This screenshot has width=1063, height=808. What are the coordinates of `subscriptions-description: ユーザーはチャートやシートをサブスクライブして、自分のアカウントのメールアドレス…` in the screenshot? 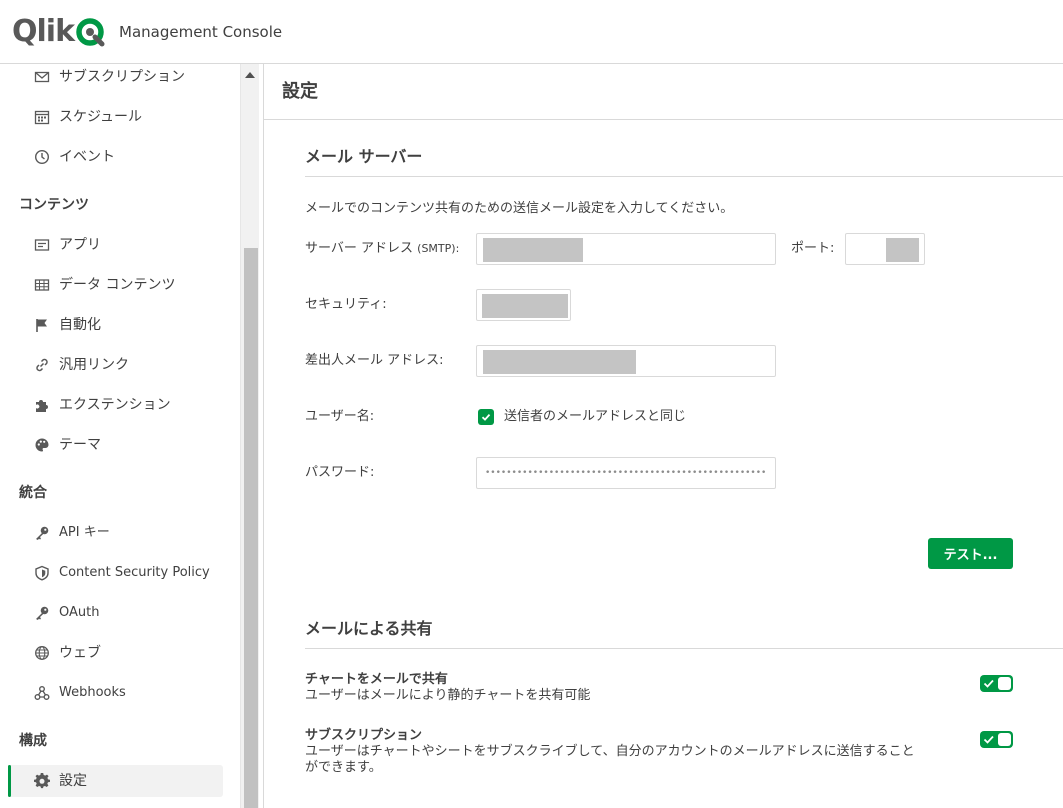 It's located at (610, 759).